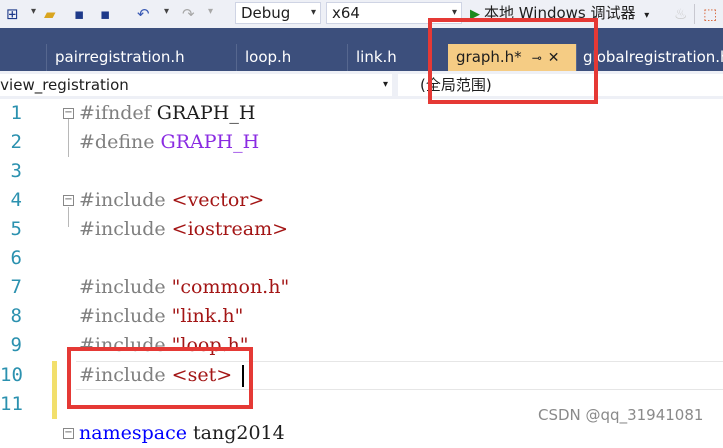  Describe the element at coordinates (266, 13) in the screenshot. I see `solution-config-value: Debug` at that location.